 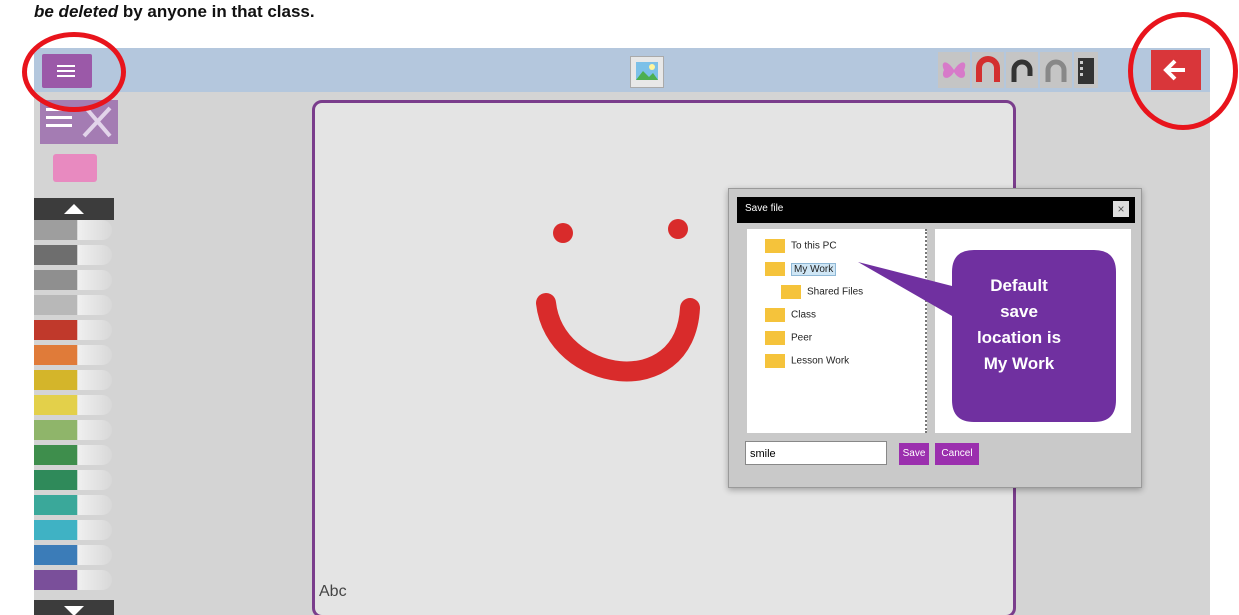 I want to click on triangle-up-icon, so click(x=74, y=209).